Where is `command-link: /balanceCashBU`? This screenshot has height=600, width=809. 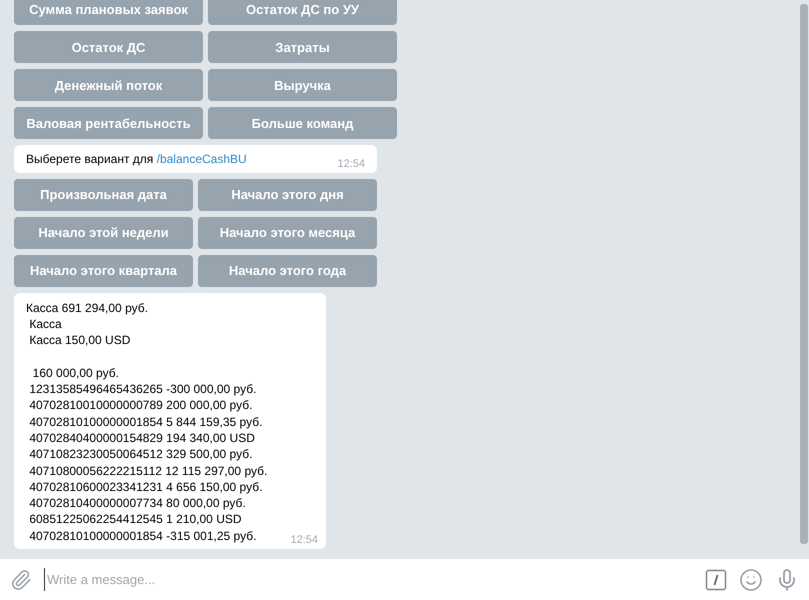 command-link: /balanceCashBU is located at coordinates (201, 159).